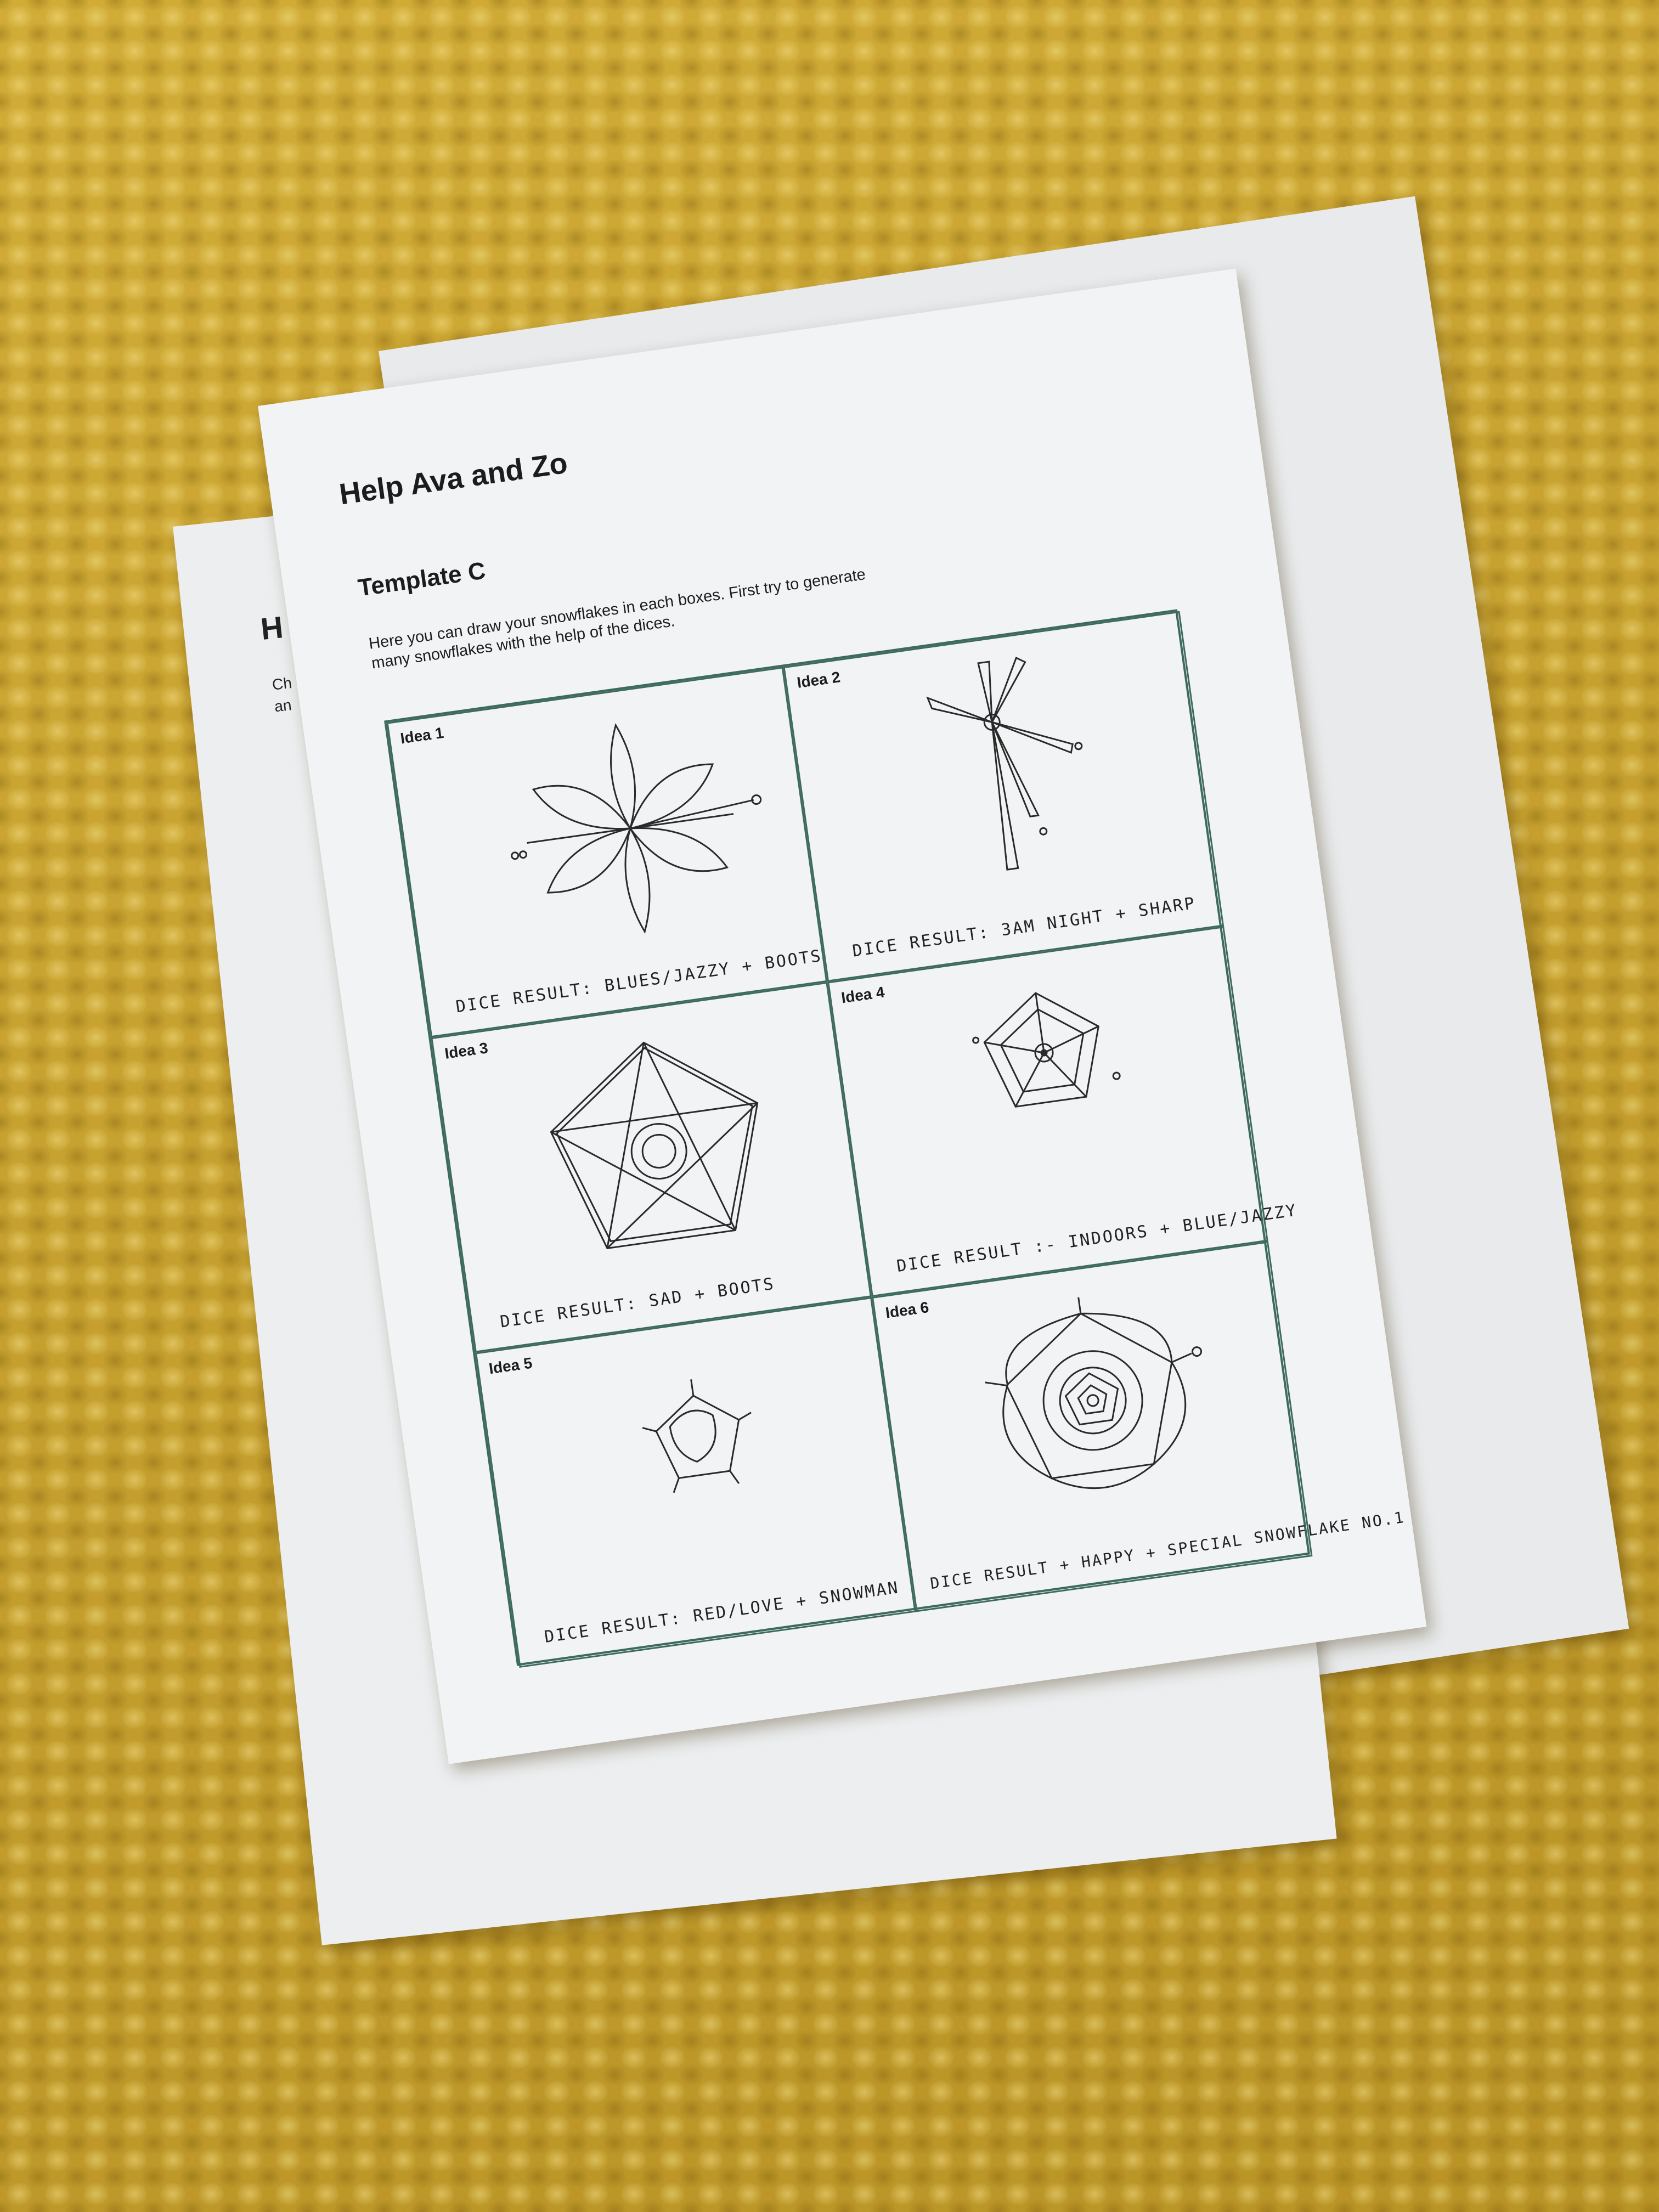 The width and height of the screenshot is (1659, 2212). I want to click on idea-label-3: Idea 3, so click(466, 1050).